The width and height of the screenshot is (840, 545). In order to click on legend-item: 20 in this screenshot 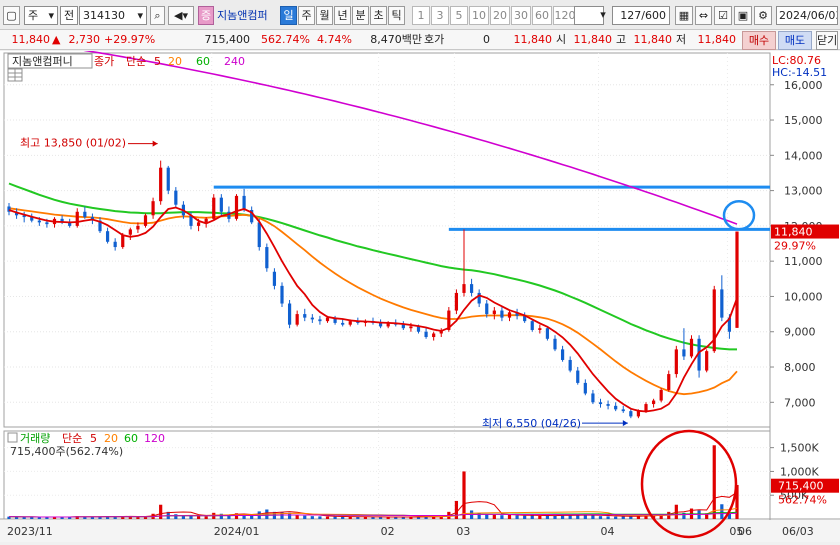, I will do `click(175, 61)`.